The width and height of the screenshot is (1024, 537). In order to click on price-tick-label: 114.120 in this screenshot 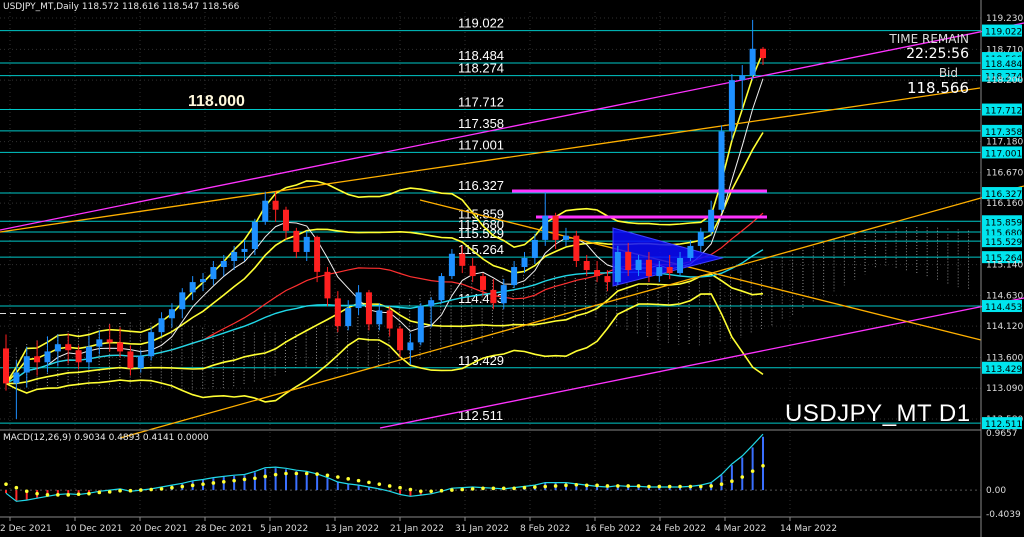, I will do `click(1004, 327)`.